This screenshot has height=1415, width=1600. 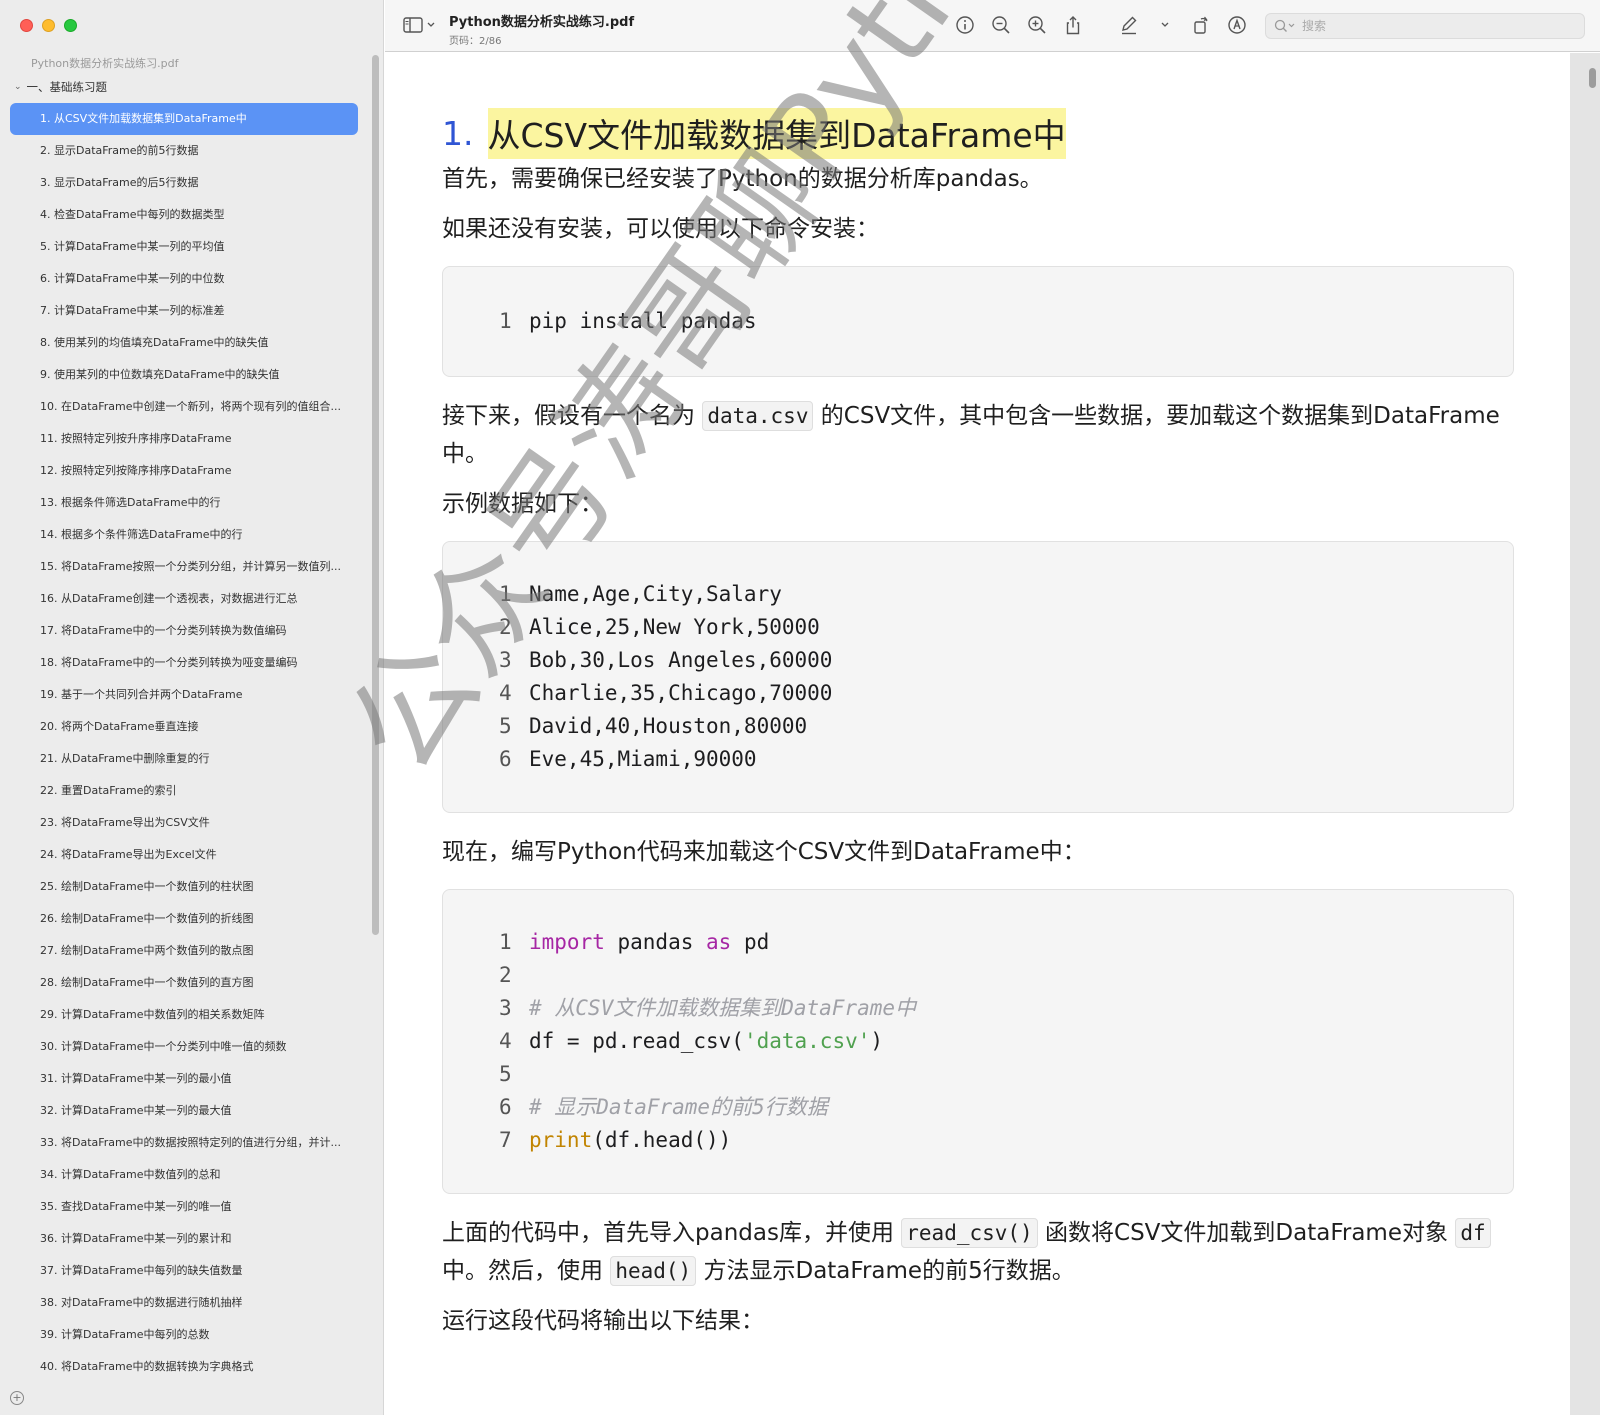 What do you see at coordinates (184, 311) in the screenshot?
I see `toc-item: 7. 计算DataFrame中某一列的标准差` at bounding box center [184, 311].